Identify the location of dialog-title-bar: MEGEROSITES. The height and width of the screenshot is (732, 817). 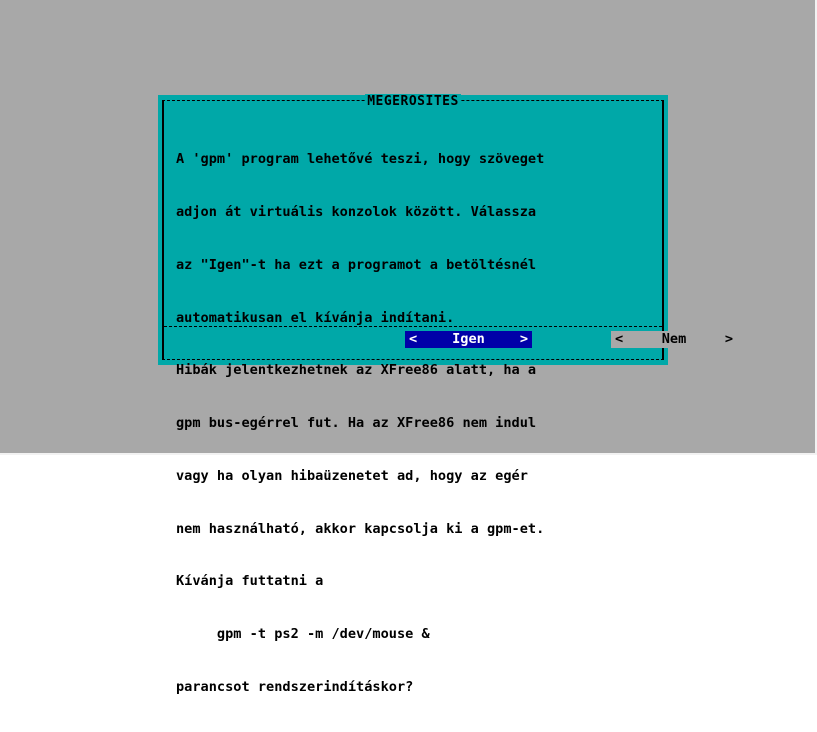
(413, 101).